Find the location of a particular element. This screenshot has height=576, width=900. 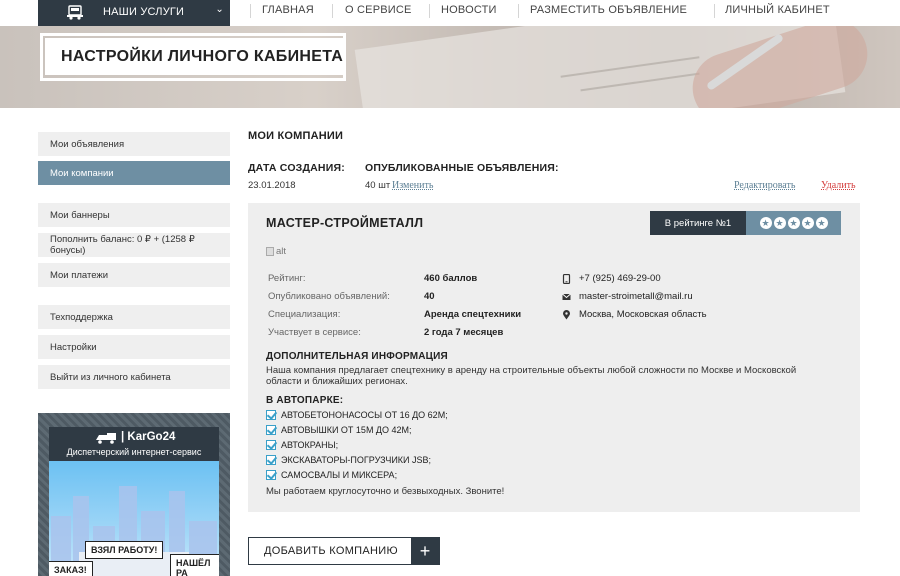

ad-badge-took-job: ВЗЯЛ РАБОТУ! is located at coordinates (124, 550).